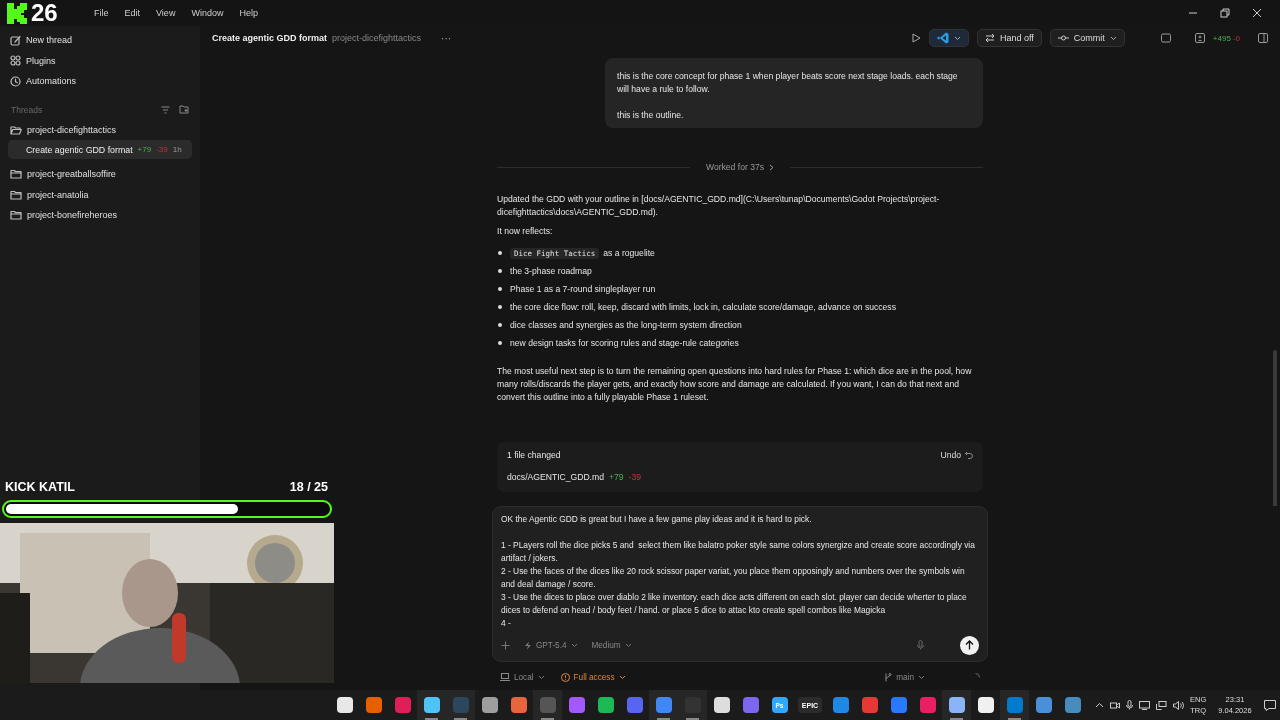  Describe the element at coordinates (1099, 705) in the screenshot. I see `chevron-up-icon` at that location.